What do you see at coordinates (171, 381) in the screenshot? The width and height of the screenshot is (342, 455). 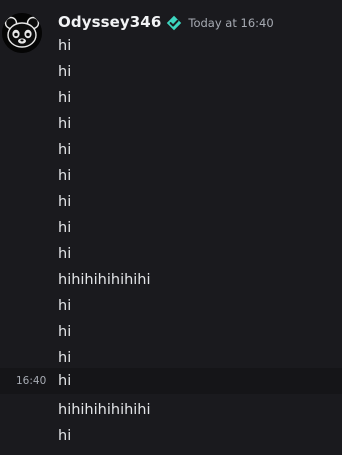 I see `message-line-hovered: 16:40 hi` at bounding box center [171, 381].